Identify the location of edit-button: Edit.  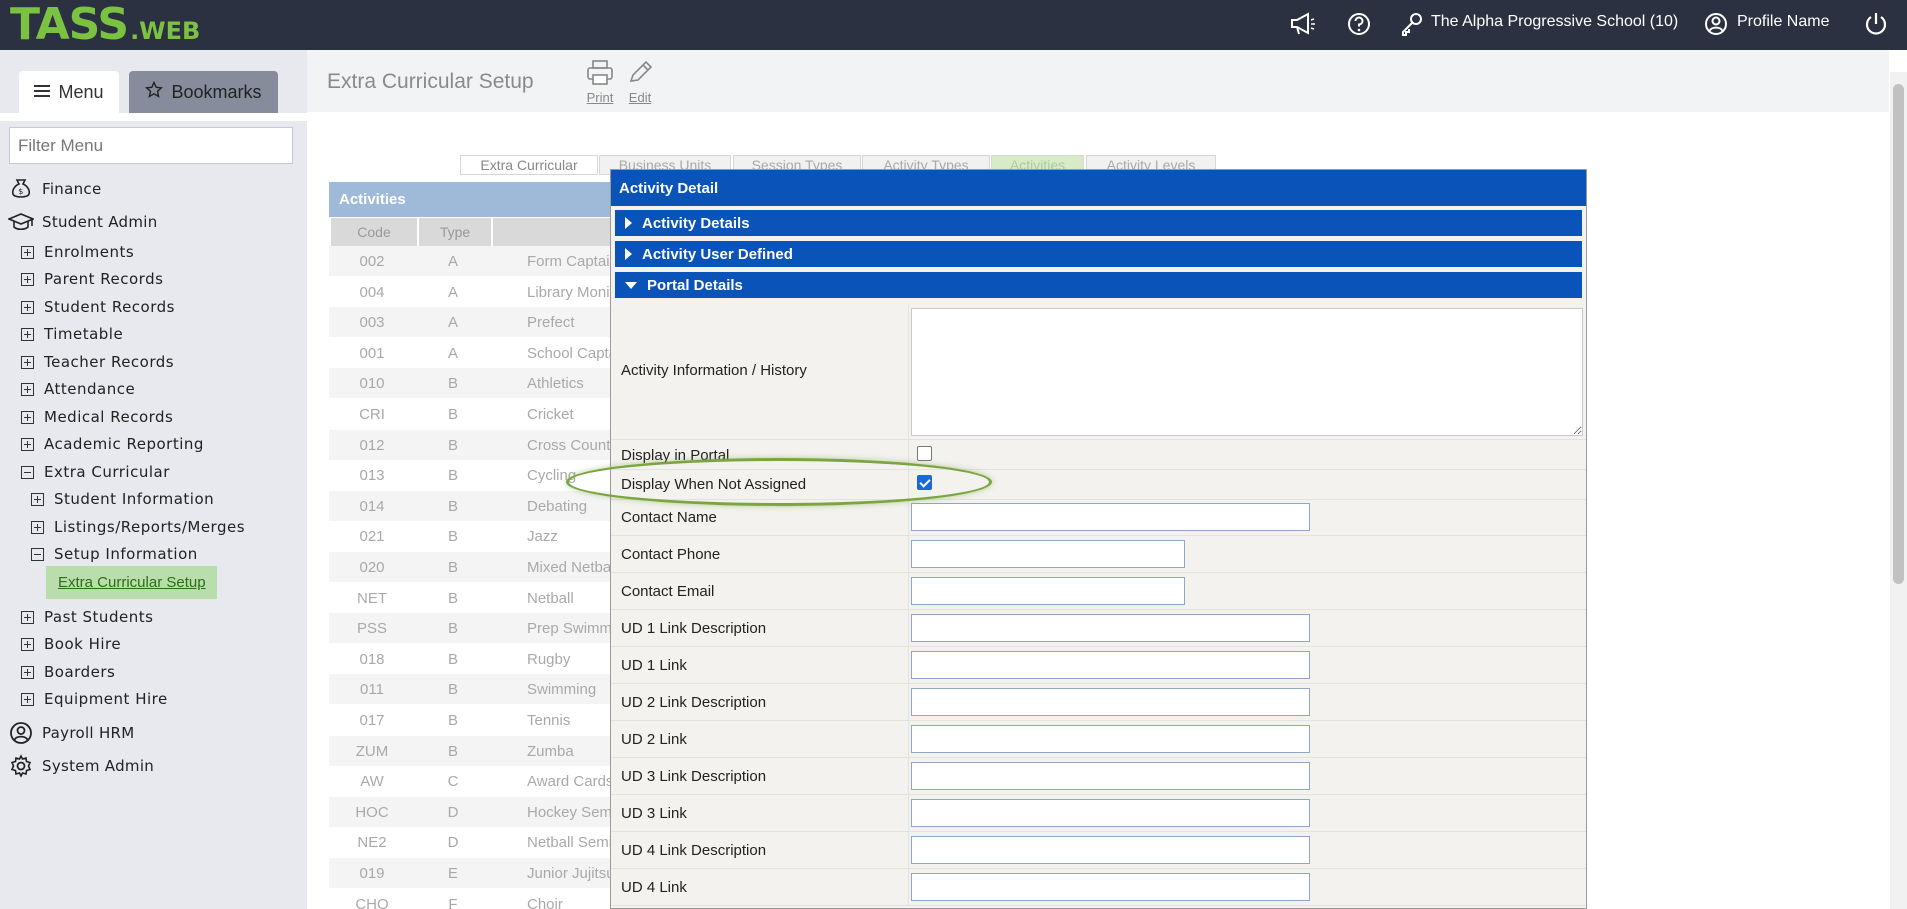
(640, 82).